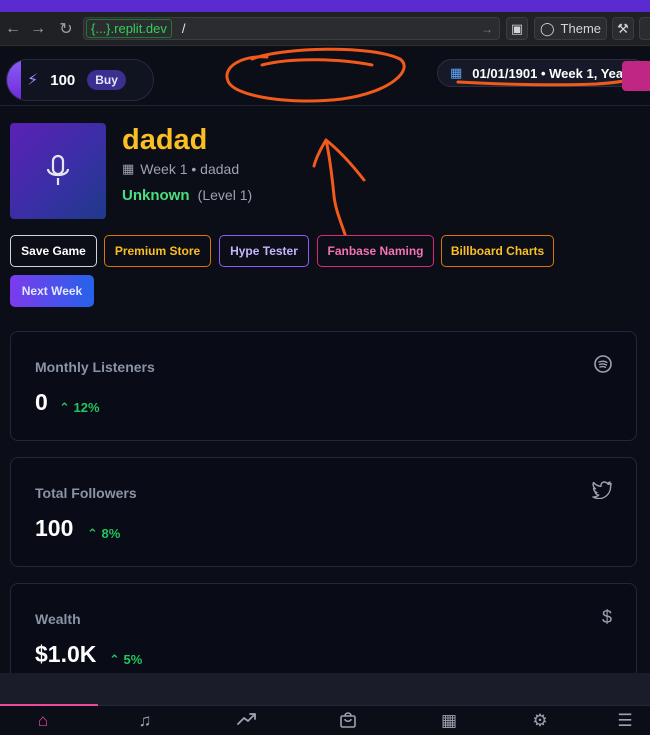 This screenshot has width=650, height=735. Describe the element at coordinates (41, 402) in the screenshot. I see `stat-value: 0` at that location.